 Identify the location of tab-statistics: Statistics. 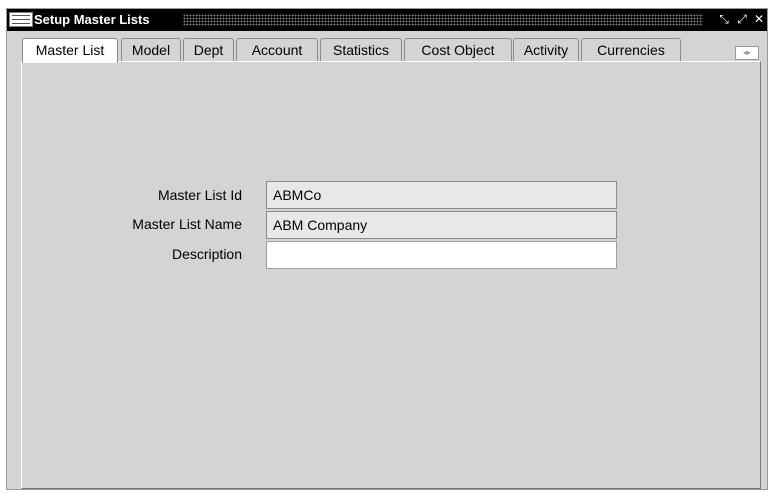
(361, 50).